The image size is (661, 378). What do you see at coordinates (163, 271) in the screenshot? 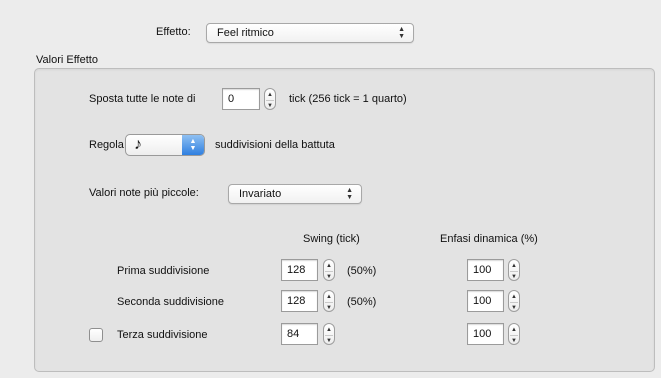
I see `prima-label: Prima suddivisione` at bounding box center [163, 271].